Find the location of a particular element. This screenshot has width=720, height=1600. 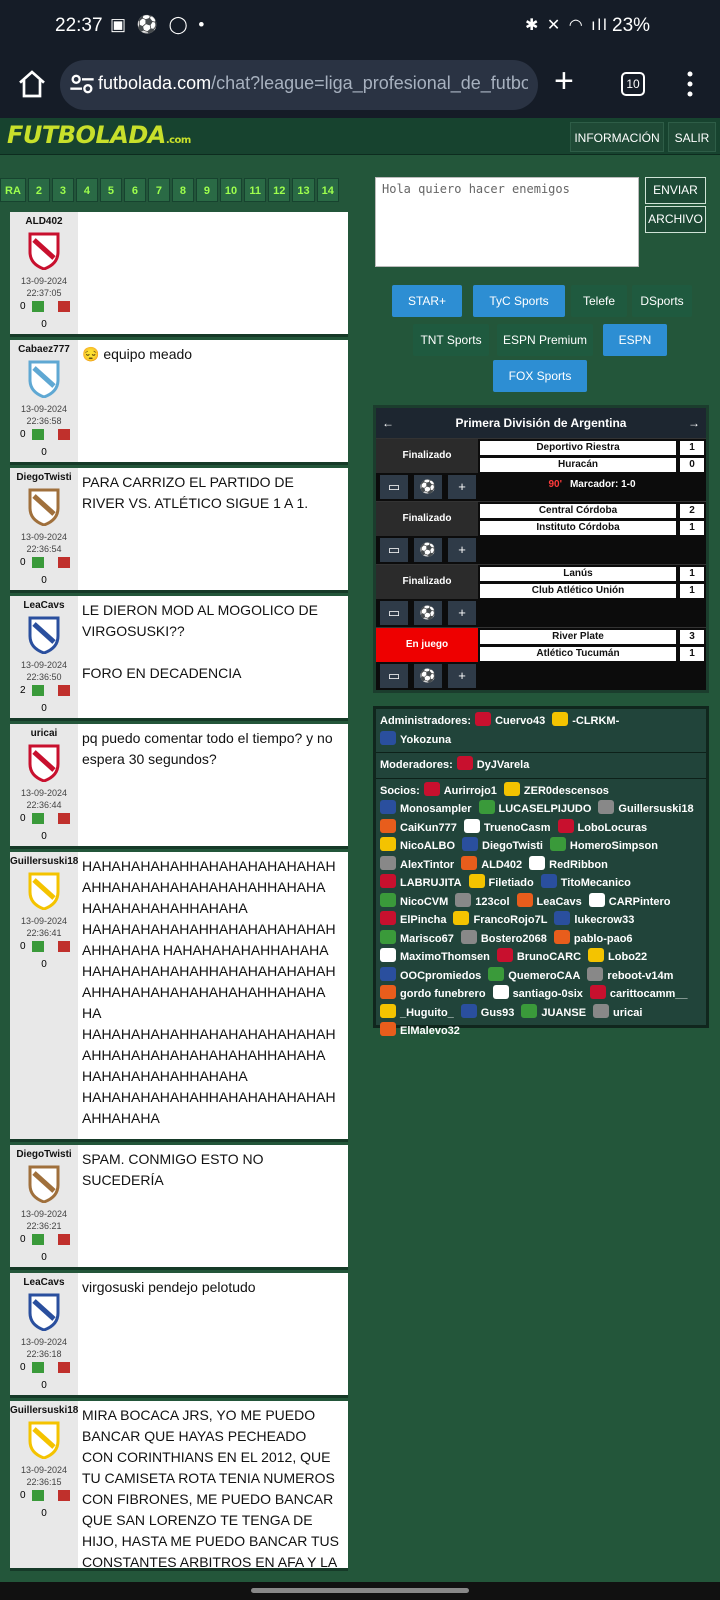

user-link: Lobo22 is located at coordinates (617, 957).